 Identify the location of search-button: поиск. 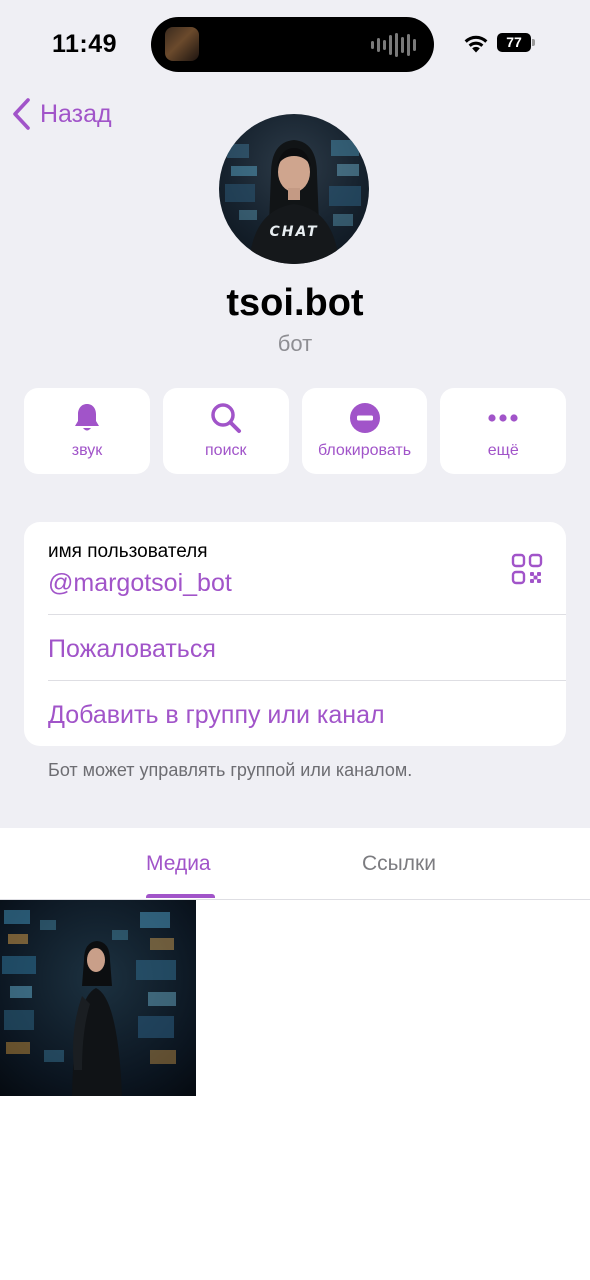
(225, 431).